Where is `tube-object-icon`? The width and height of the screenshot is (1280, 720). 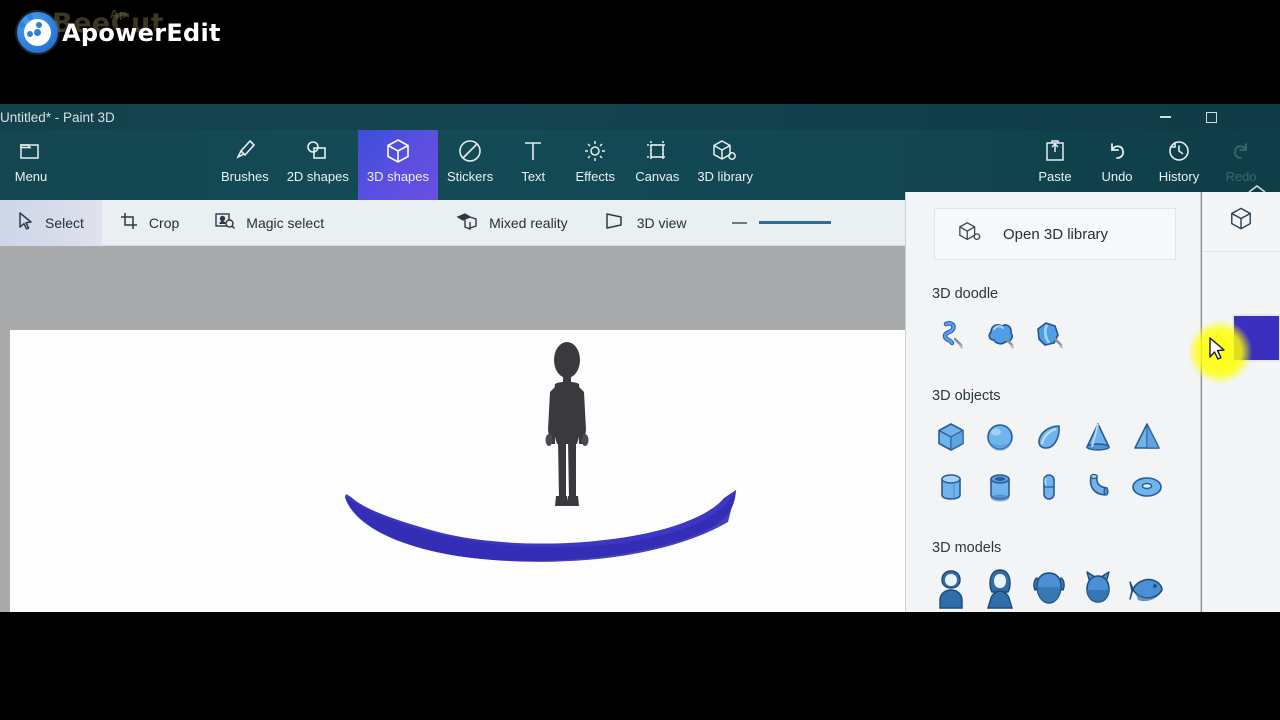 tube-object-icon is located at coordinates (1000, 489).